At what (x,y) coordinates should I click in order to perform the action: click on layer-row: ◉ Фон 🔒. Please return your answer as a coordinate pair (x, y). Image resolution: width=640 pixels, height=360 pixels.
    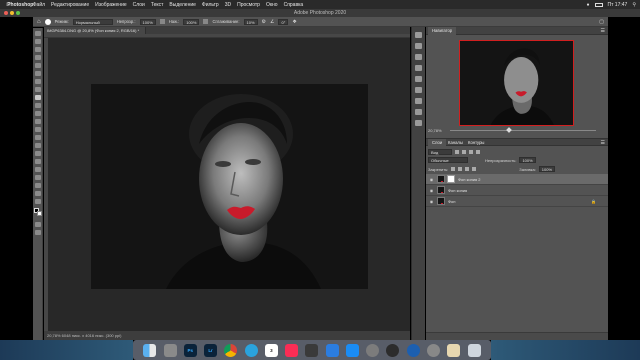
    Looking at the image, I should click on (517, 201).